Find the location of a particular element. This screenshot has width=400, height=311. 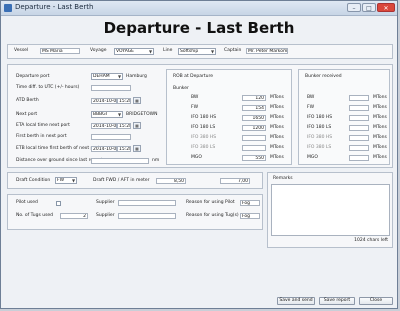

tugs-supplier-field is located at coordinates (147, 216).